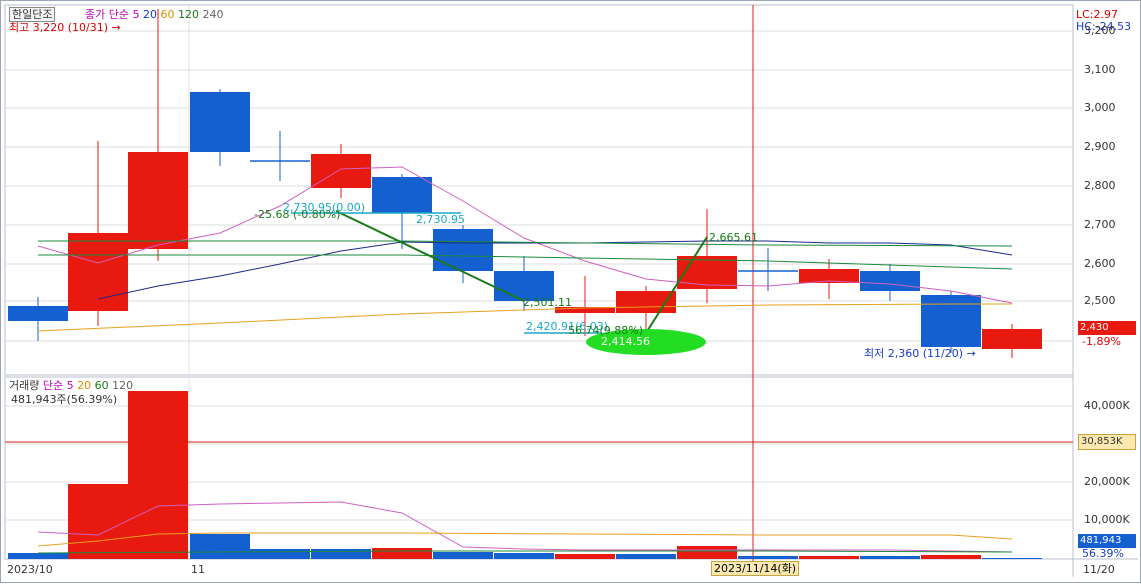 The height and width of the screenshot is (584, 1141). Describe the element at coordinates (1100, 300) in the screenshot. I see `price-y-tick: 2,500` at that location.